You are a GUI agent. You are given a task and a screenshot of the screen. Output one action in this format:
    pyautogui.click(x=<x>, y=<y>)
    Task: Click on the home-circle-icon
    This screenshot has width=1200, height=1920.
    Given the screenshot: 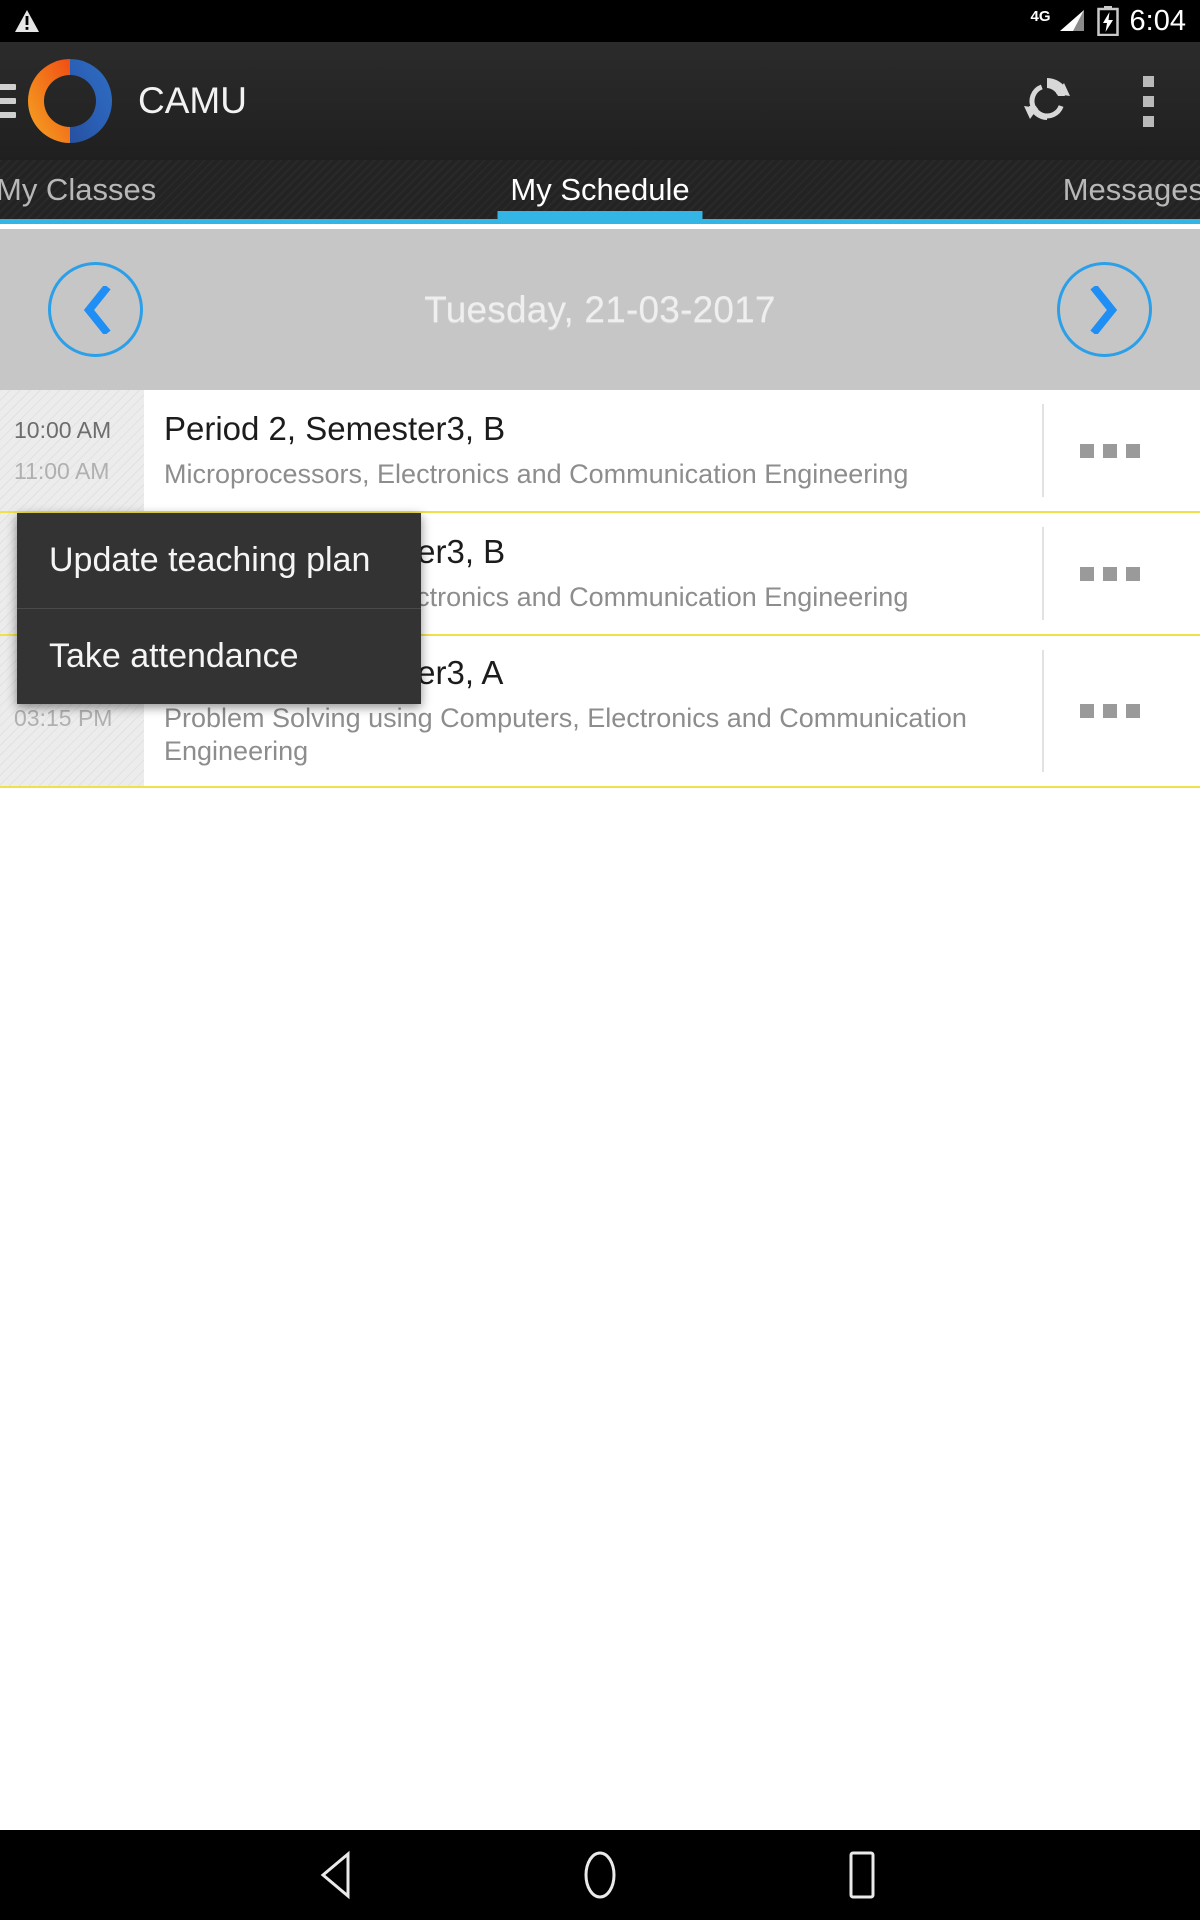 What is the action you would take?
    pyautogui.click(x=600, y=1875)
    